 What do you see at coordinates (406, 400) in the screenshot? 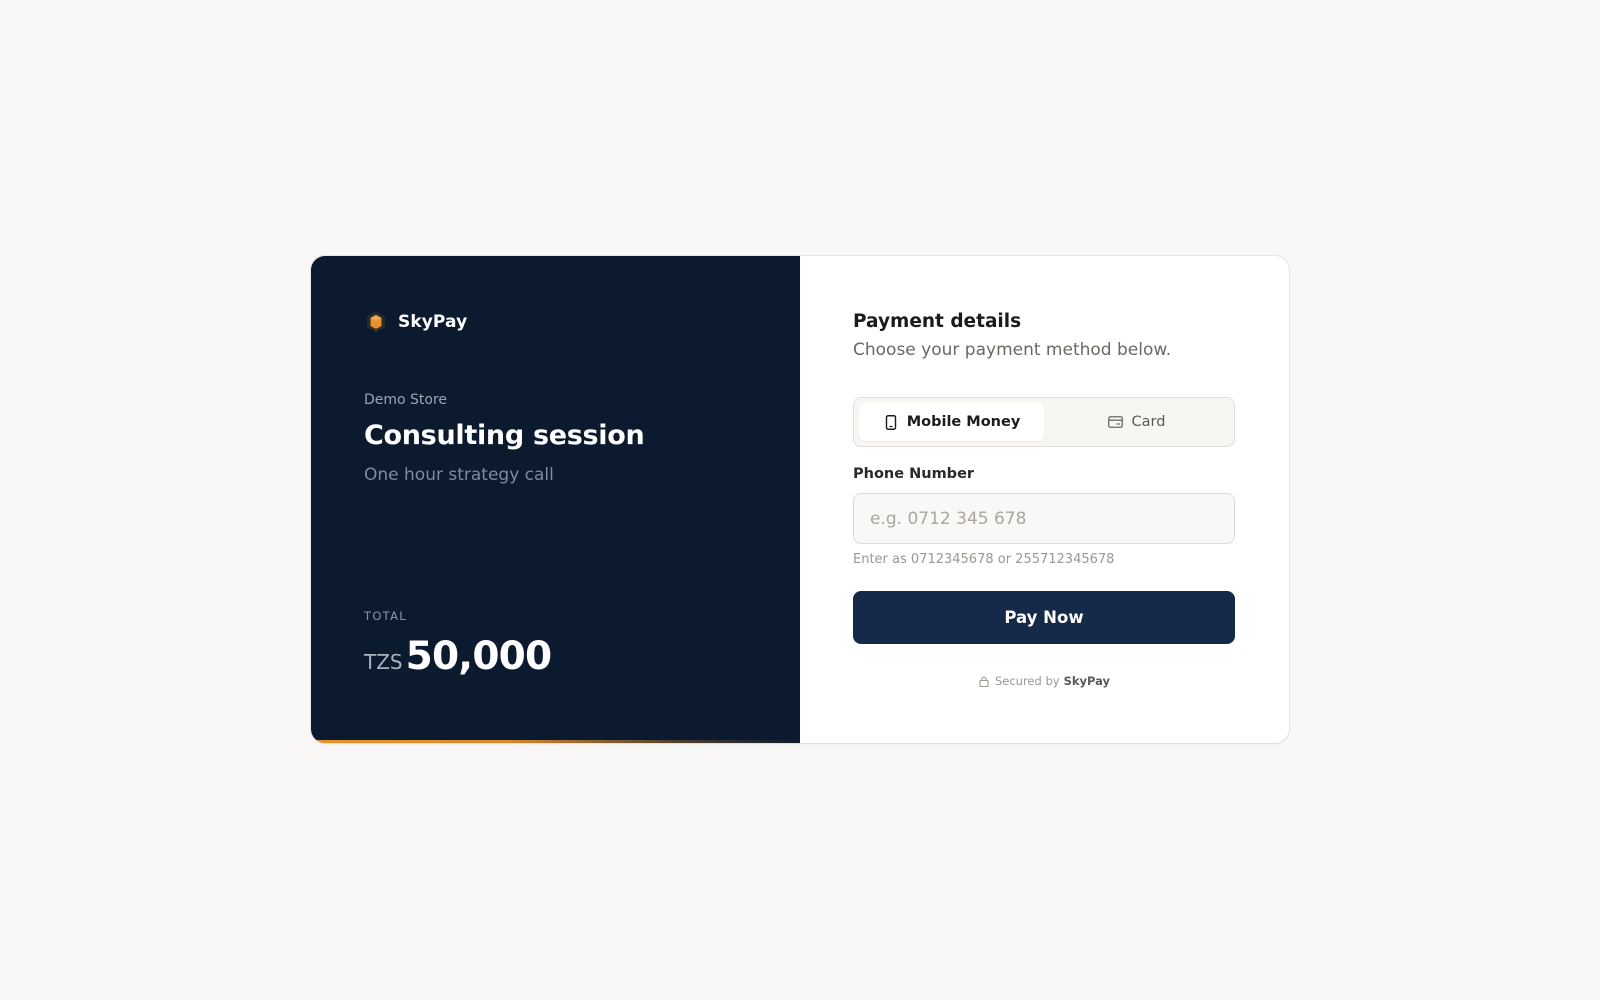
I see `store-name: Demo Store` at bounding box center [406, 400].